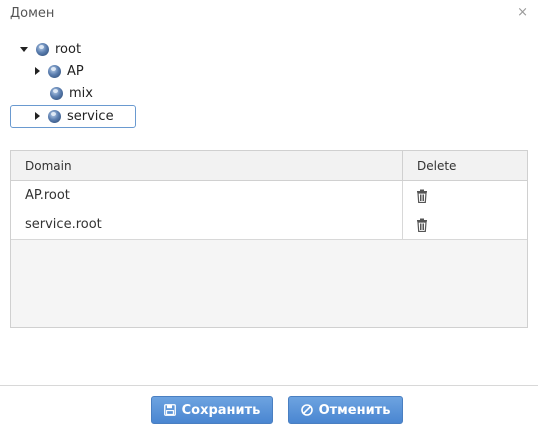 The image size is (538, 432). What do you see at coordinates (75, 71) in the screenshot?
I see `tree-node-label: AP` at bounding box center [75, 71].